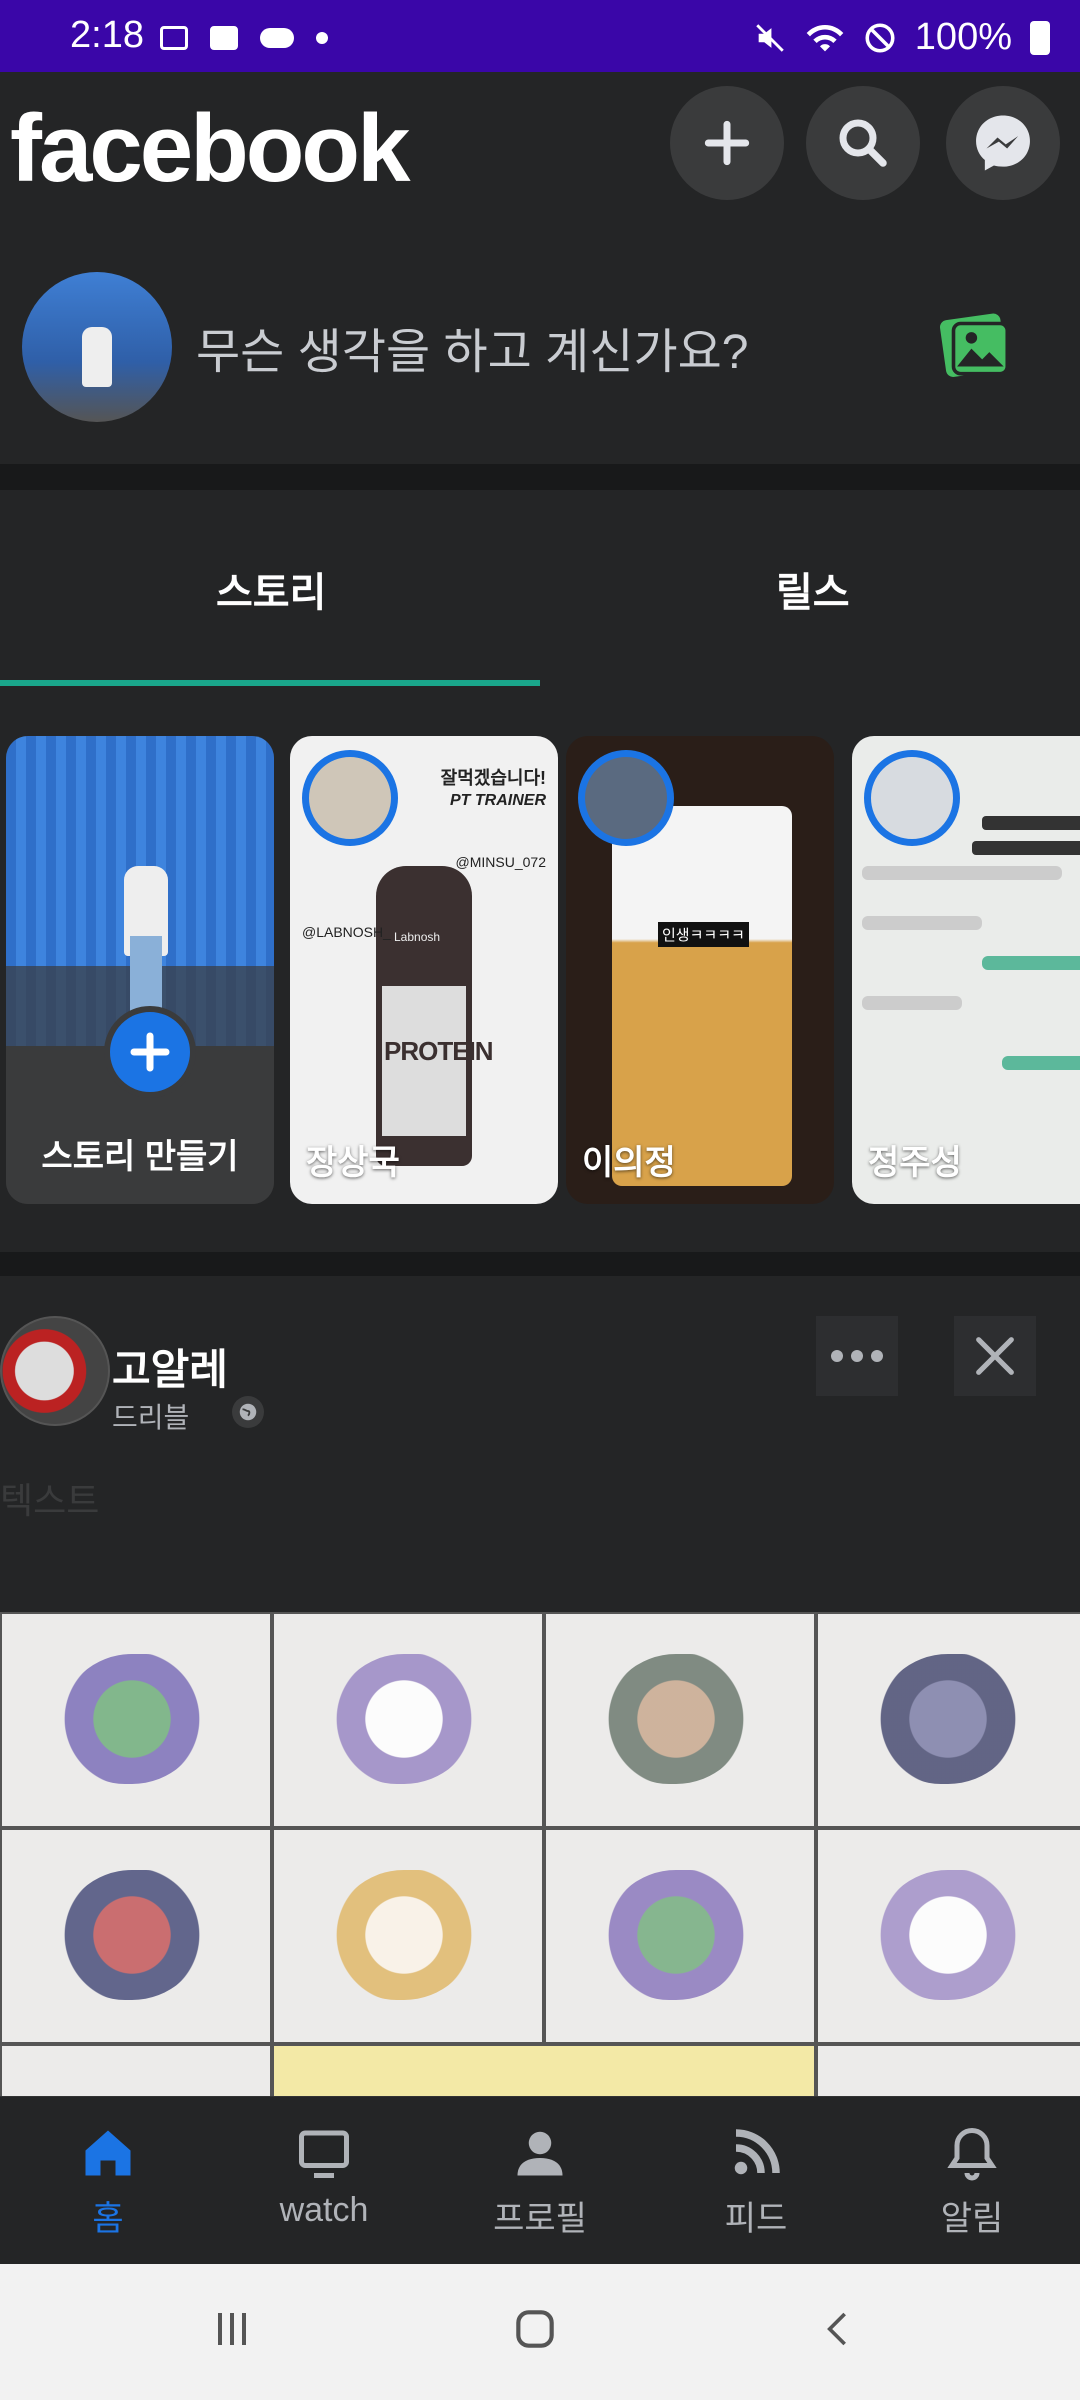  Describe the element at coordinates (972, 2154) in the screenshot. I see `bell-icon` at that location.